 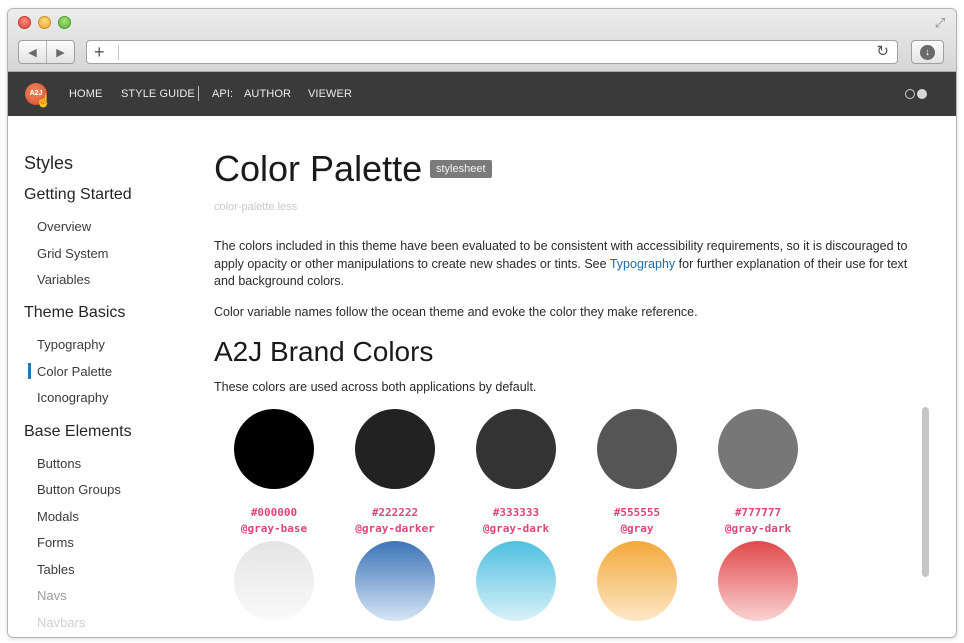 What do you see at coordinates (274, 449) in the screenshot?
I see `swatch-gray-base` at bounding box center [274, 449].